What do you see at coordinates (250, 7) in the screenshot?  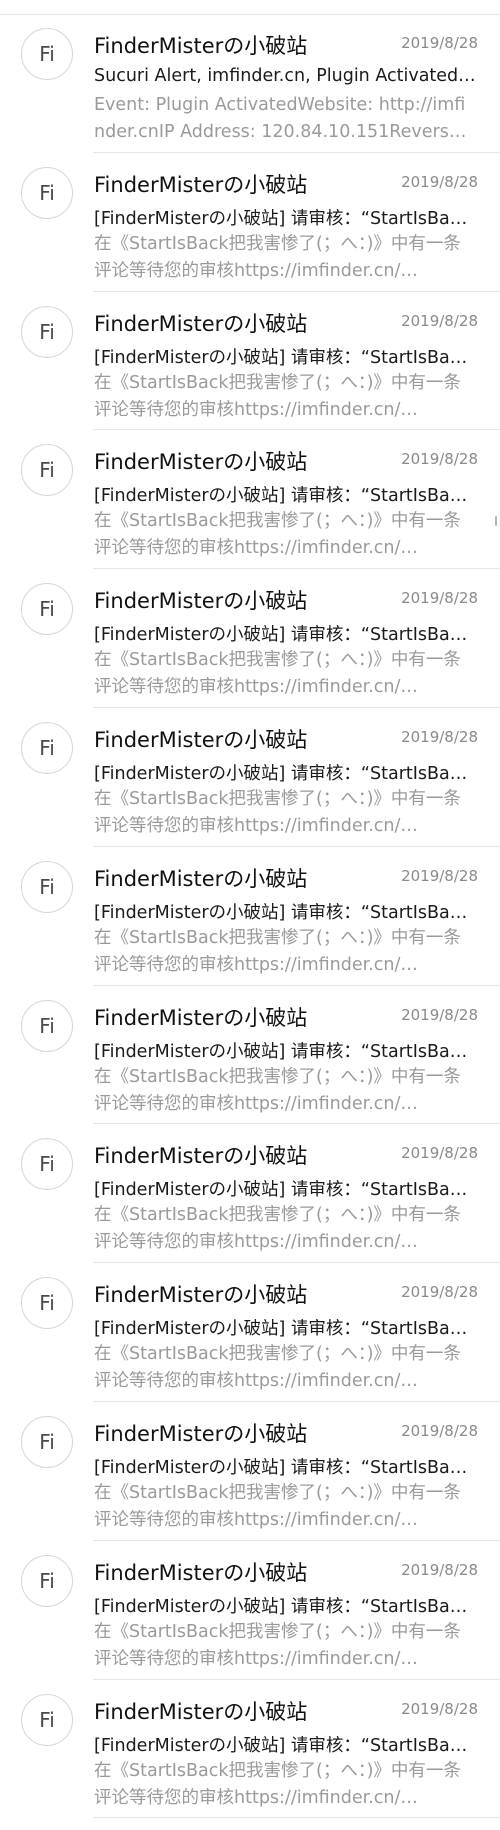 I see `list-top-divider` at bounding box center [250, 7].